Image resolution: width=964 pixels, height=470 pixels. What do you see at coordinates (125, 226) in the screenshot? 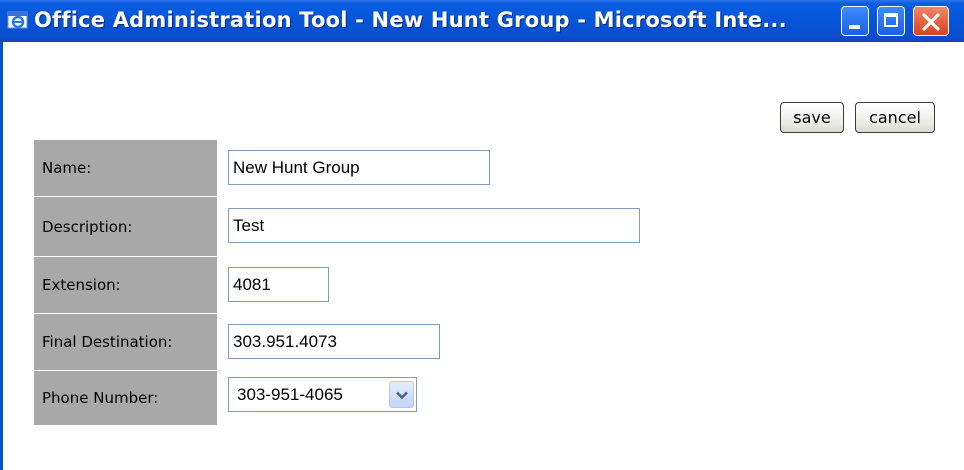
I see `description-label: Description:` at bounding box center [125, 226].